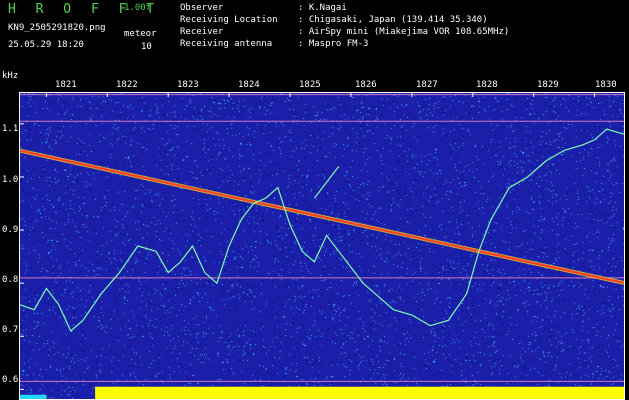 The image size is (629, 400). What do you see at coordinates (226, 44) in the screenshot?
I see `info-key-antenna: Receiving antenna` at bounding box center [226, 44].